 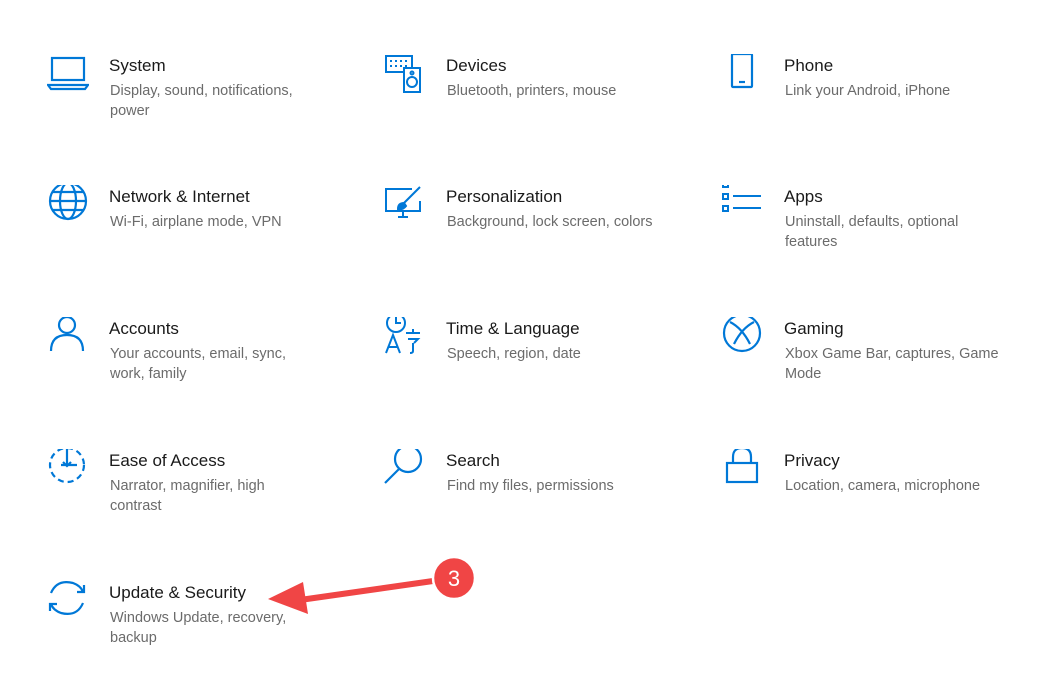 I want to click on annotation-badge-number: 3, so click(x=454, y=578).